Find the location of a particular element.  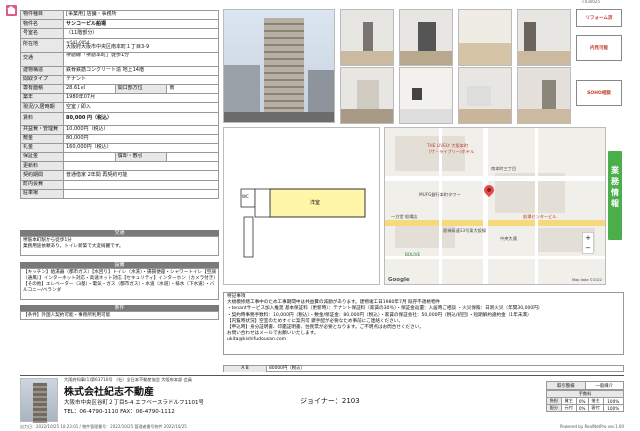

amortization-value is located at coordinates (192, 157).